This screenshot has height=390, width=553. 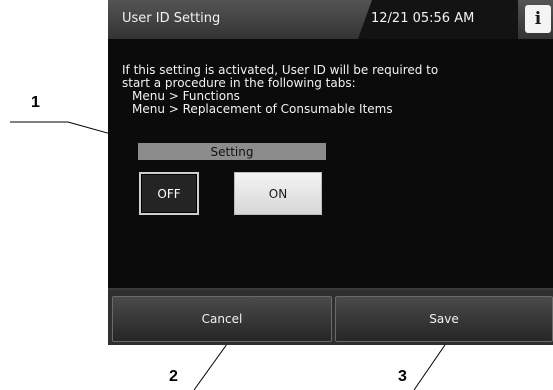 What do you see at coordinates (222, 319) in the screenshot?
I see `cancel-button: Cancel` at bounding box center [222, 319].